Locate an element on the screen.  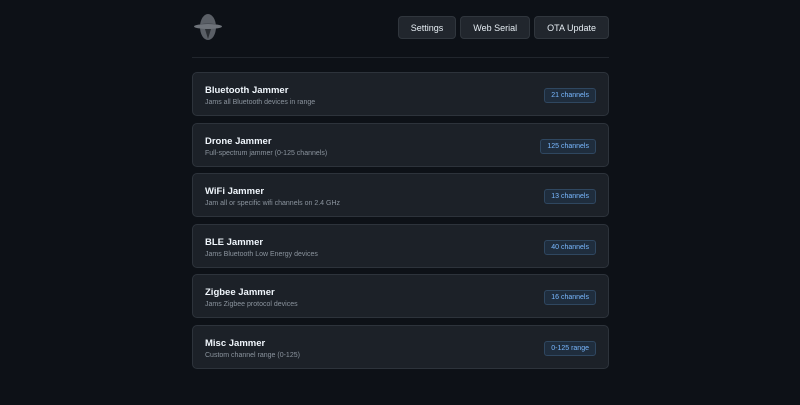
channel-badge: 40 channels is located at coordinates (570, 247).